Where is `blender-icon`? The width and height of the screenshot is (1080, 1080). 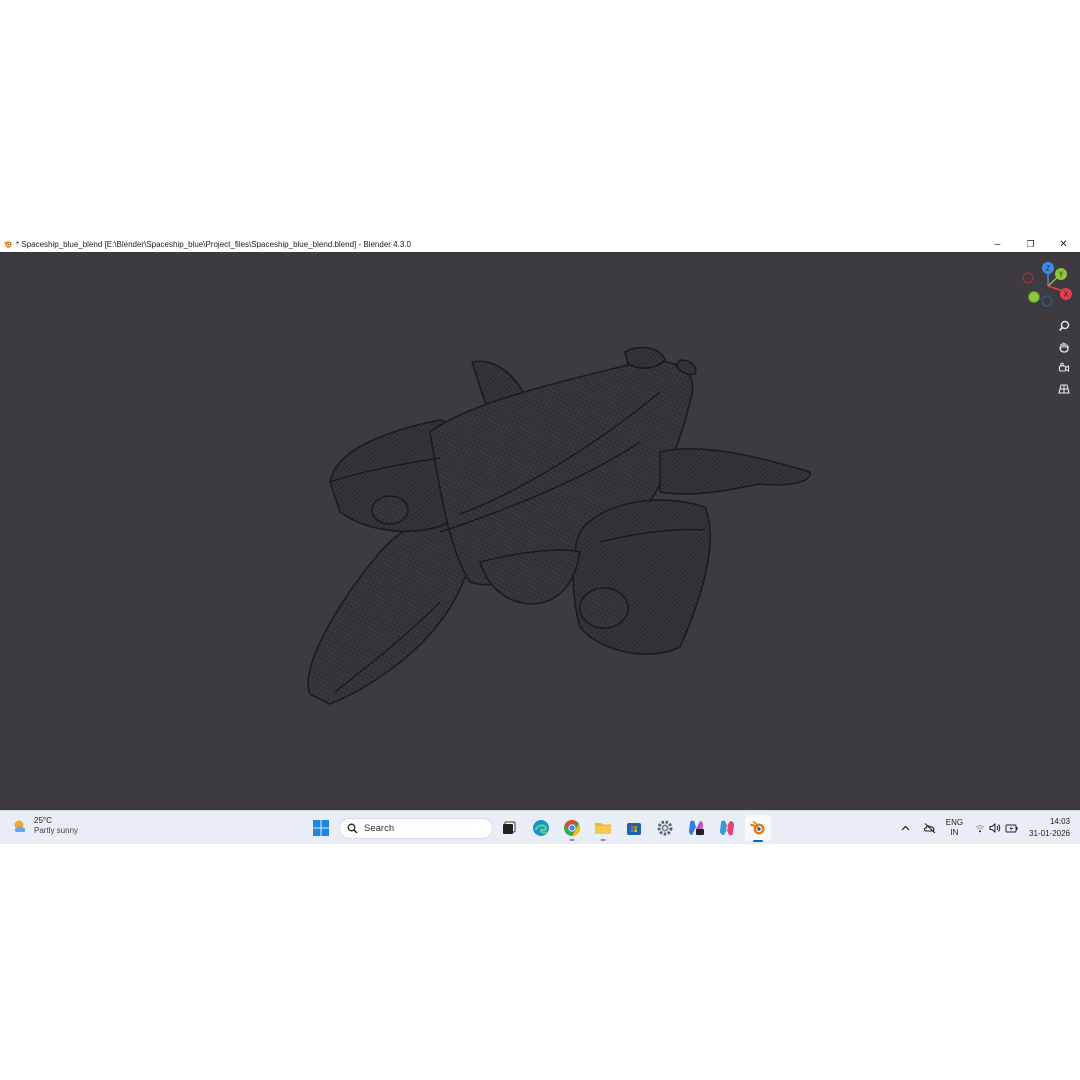 blender-icon is located at coordinates (757, 827).